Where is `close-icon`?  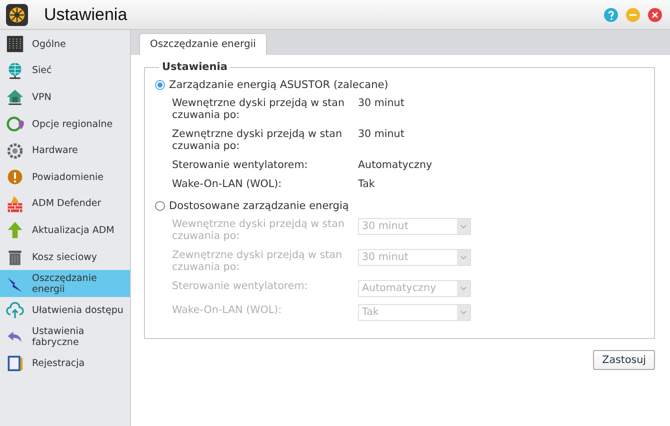
close-icon is located at coordinates (655, 15).